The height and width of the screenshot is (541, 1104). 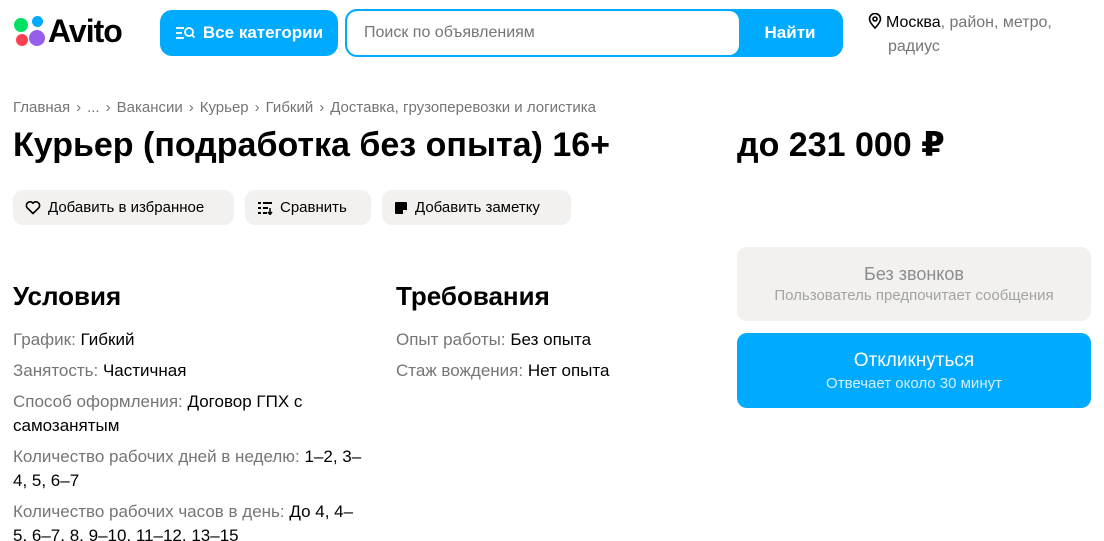 I want to click on no-calls-subtitle: Пользователь предпочитает сообщения, so click(x=914, y=295).